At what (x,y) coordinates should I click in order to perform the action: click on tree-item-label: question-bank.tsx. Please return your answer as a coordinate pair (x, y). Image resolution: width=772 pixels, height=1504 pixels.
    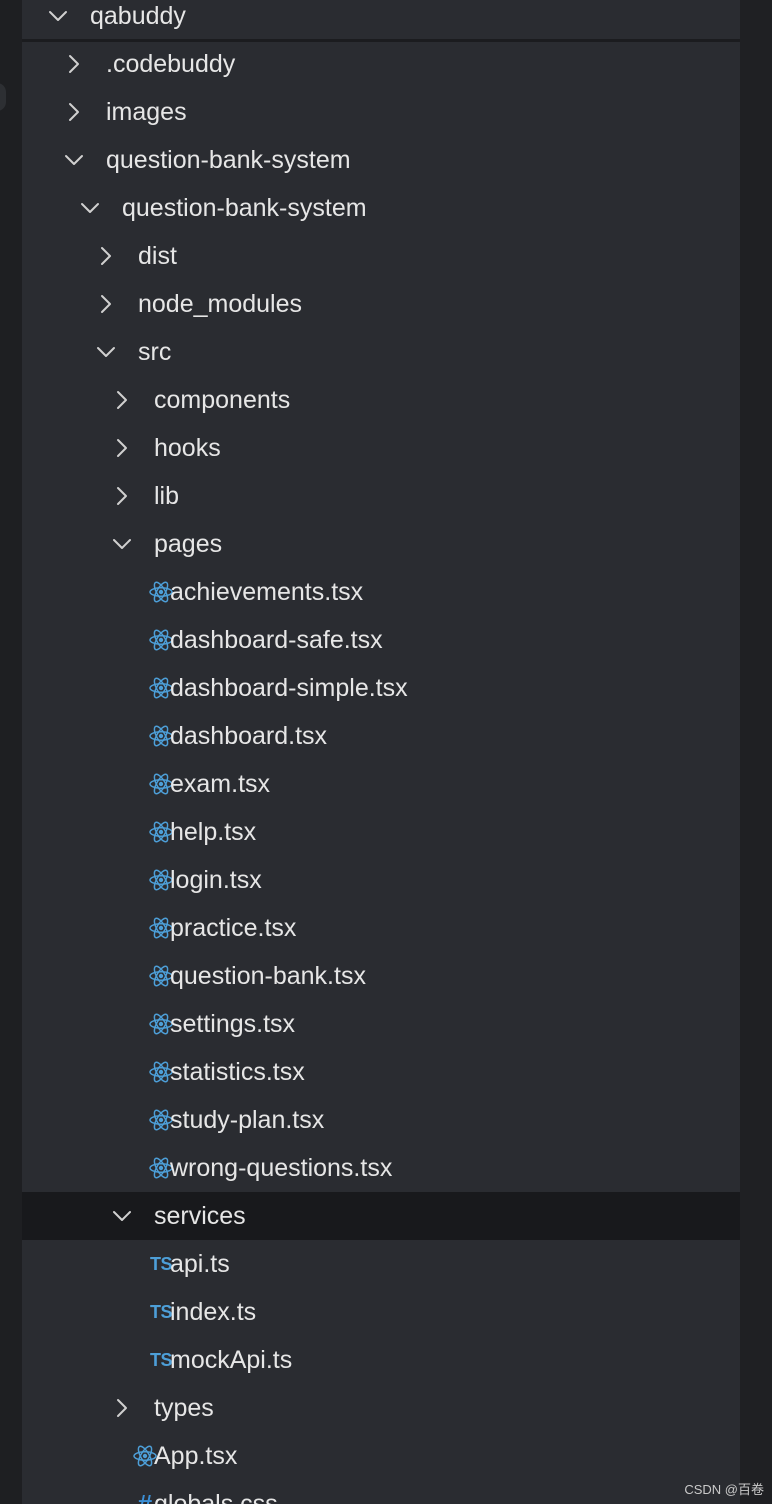
    Looking at the image, I should click on (268, 976).